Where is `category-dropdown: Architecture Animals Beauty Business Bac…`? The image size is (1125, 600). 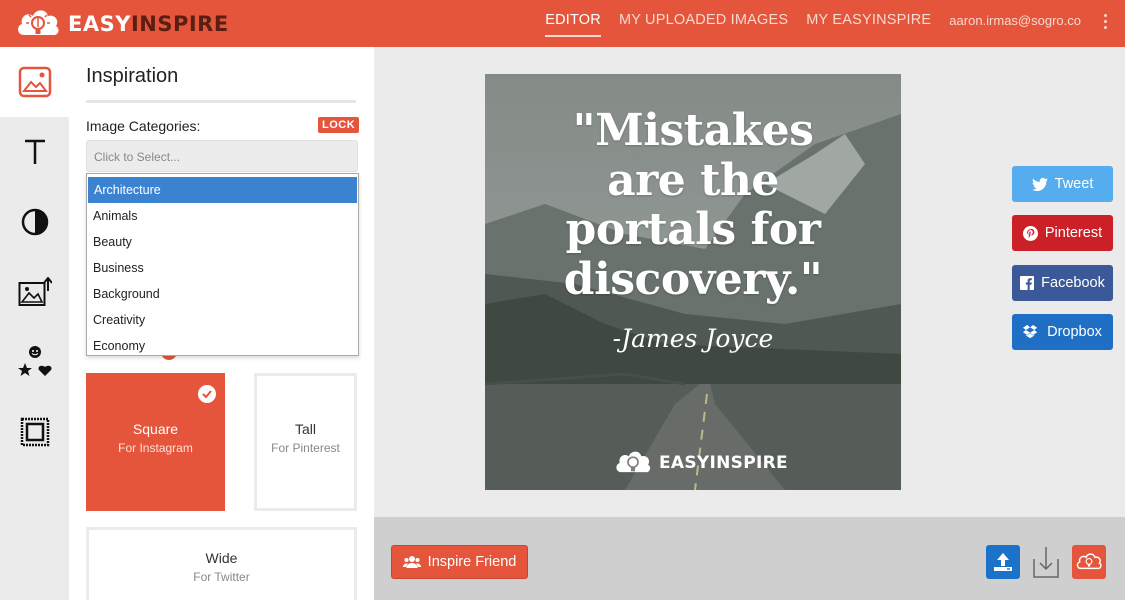 category-dropdown: Architecture Animals Beauty Business Bac… is located at coordinates (222, 264).